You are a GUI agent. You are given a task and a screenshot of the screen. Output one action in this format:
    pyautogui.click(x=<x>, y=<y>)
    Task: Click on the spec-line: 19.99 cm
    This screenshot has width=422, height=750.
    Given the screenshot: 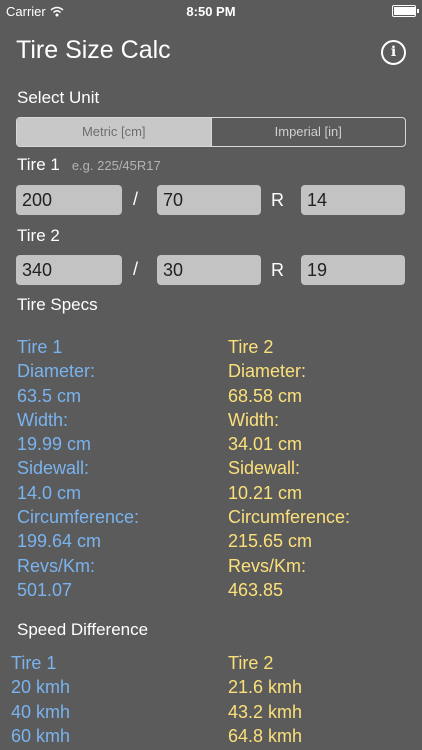 What is the action you would take?
    pyautogui.click(x=54, y=444)
    